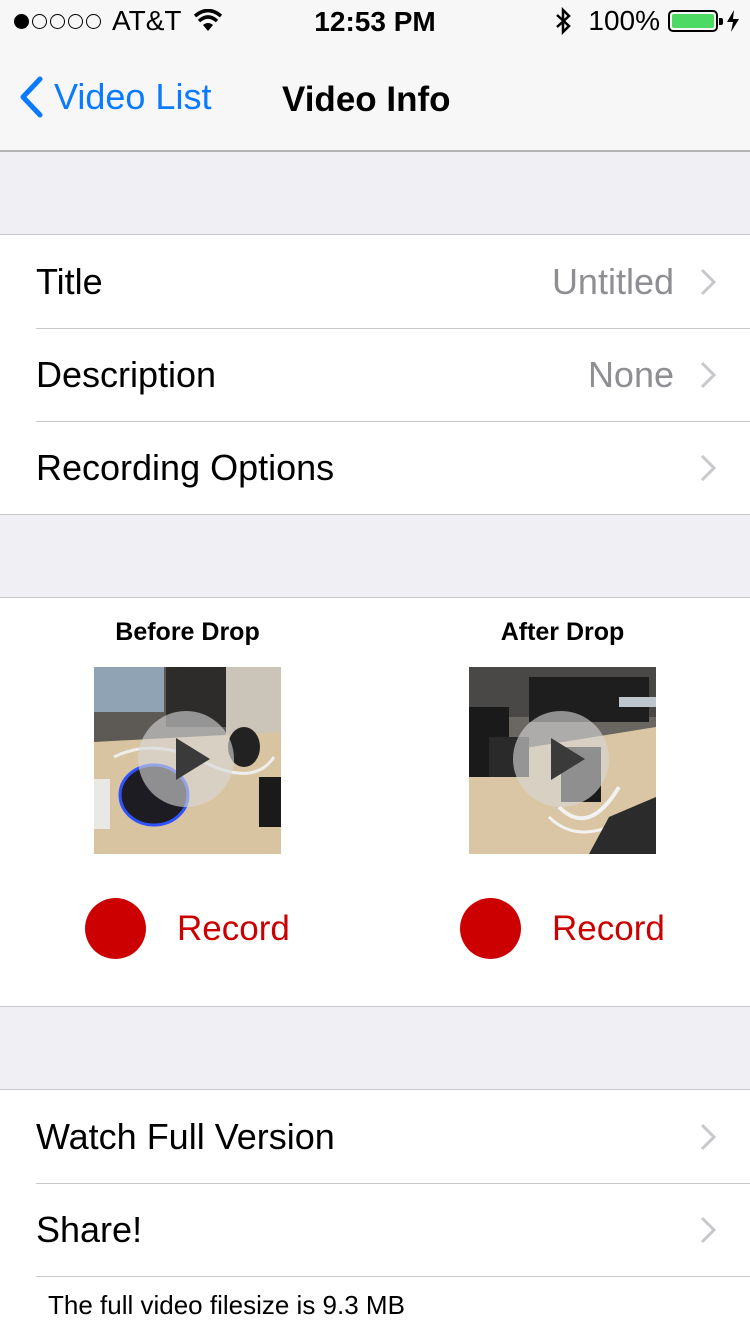  I want to click on before-drop-record-button: Record, so click(187, 928).